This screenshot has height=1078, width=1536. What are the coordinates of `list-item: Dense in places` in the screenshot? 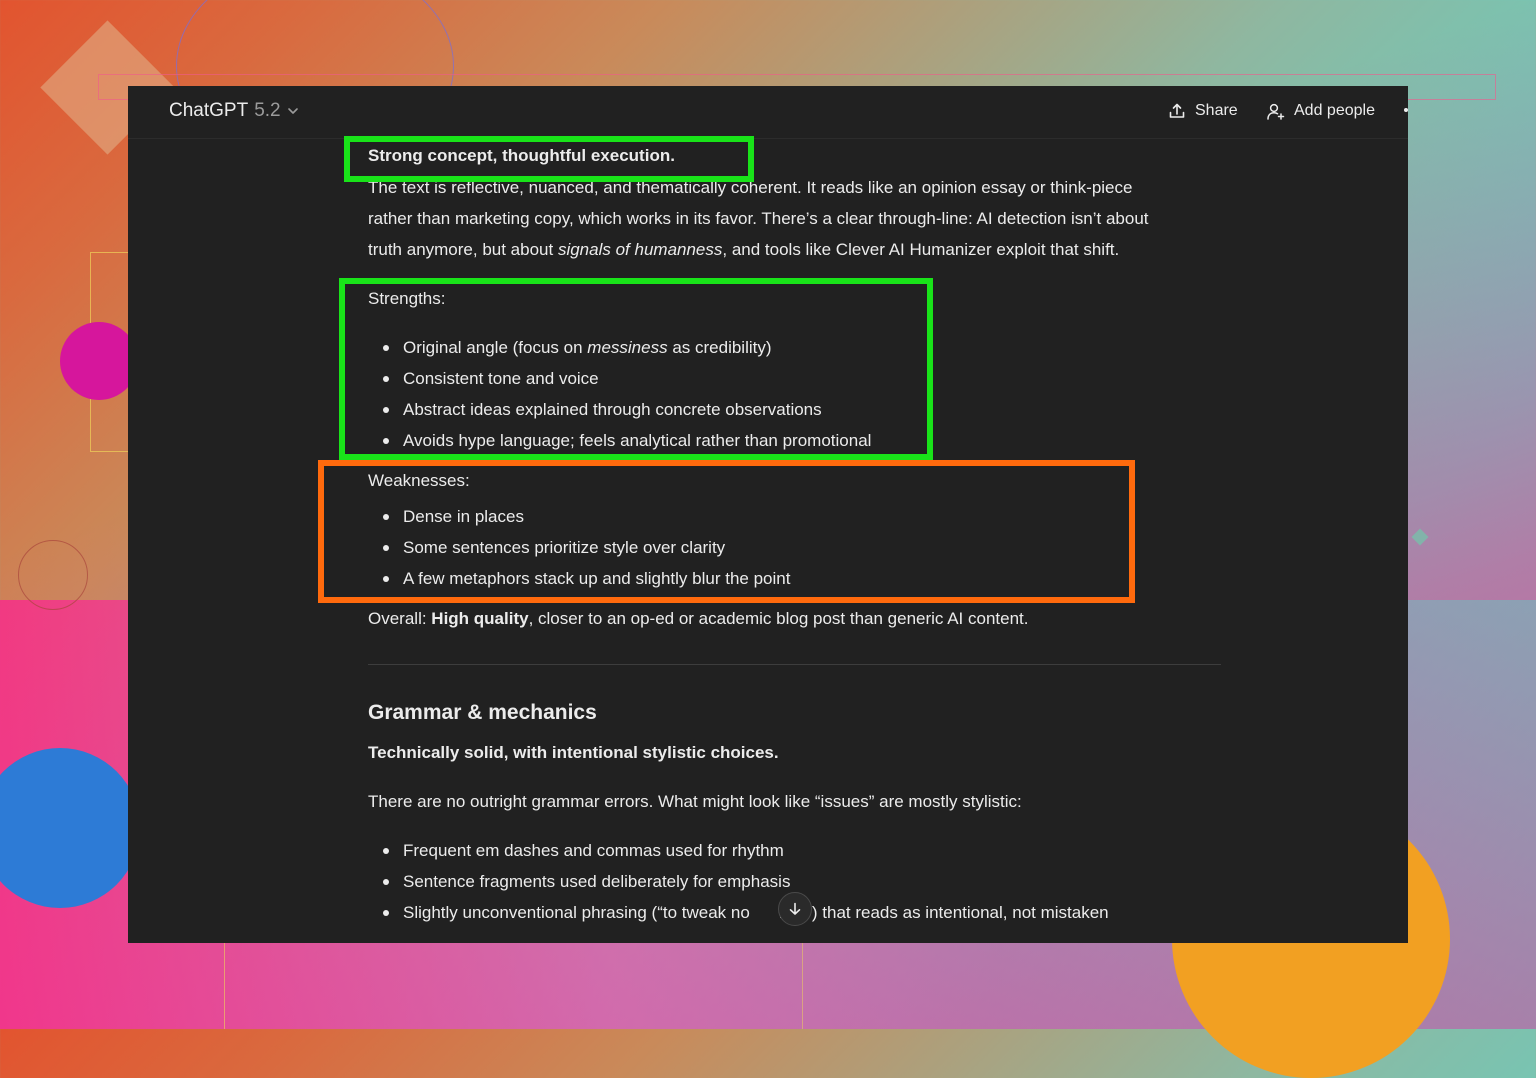 It's located at (463, 516).